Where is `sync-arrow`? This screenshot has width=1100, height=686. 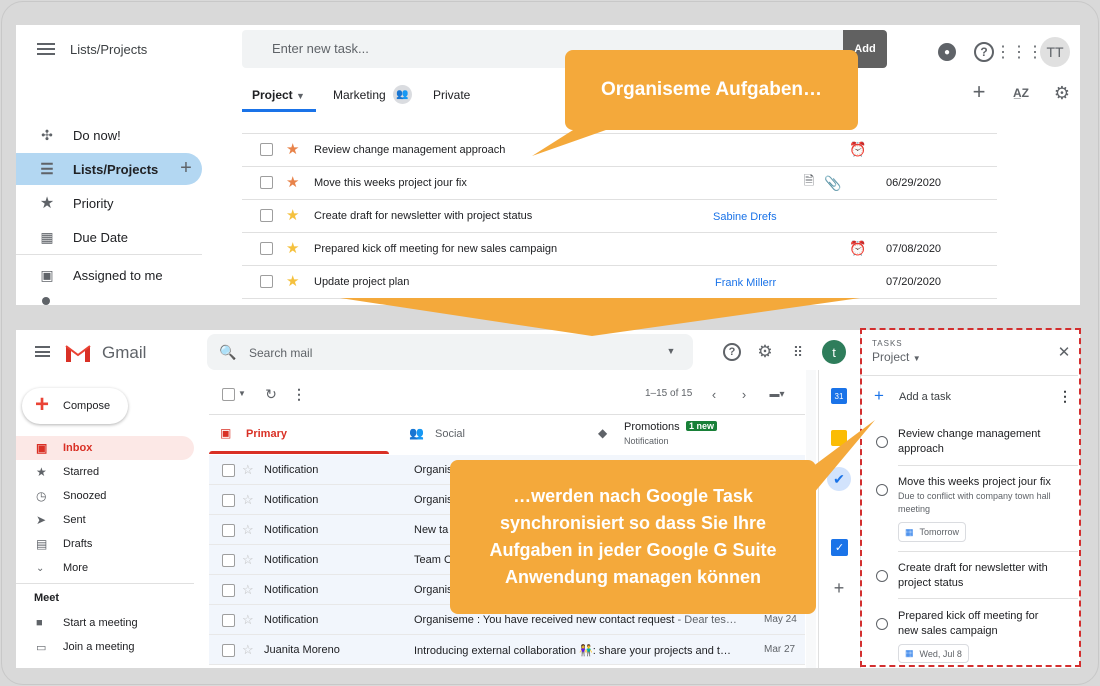
sync-arrow is located at coordinates (600, 317).